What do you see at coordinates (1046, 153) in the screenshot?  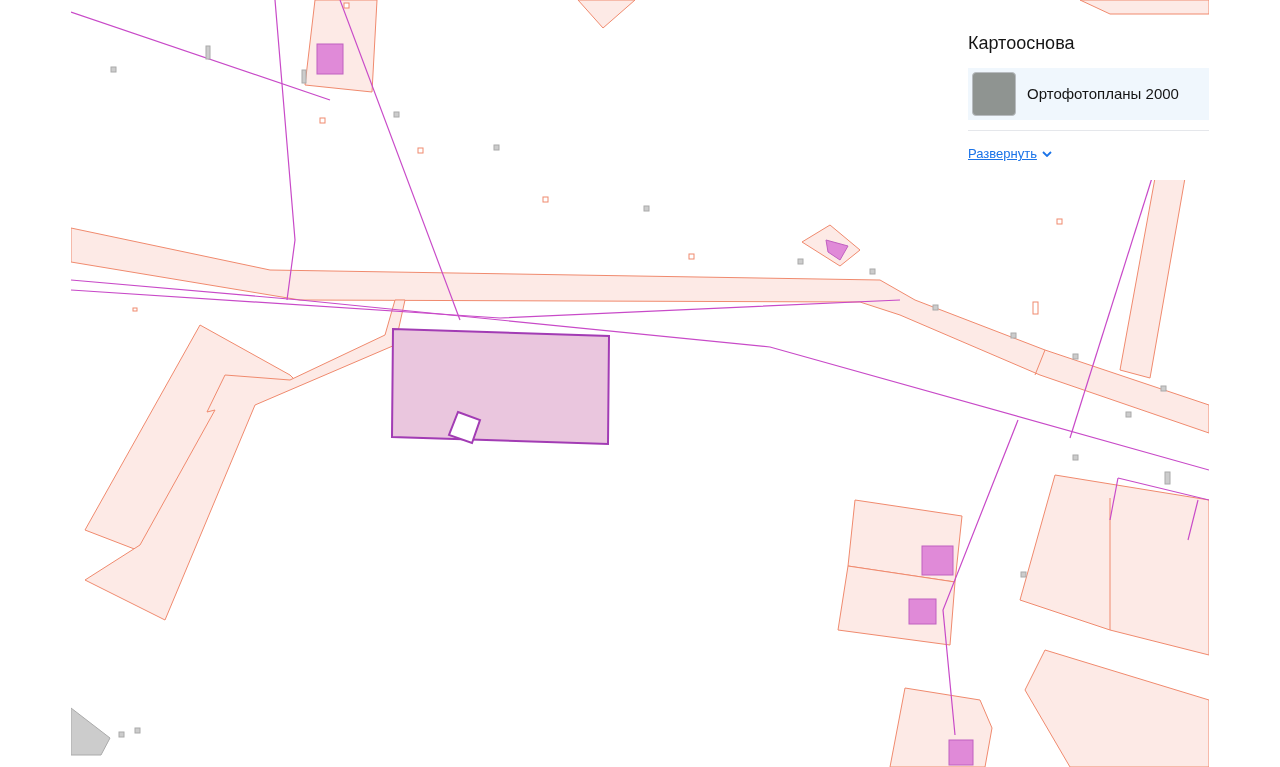 I see `chevron-down-icon` at bounding box center [1046, 153].